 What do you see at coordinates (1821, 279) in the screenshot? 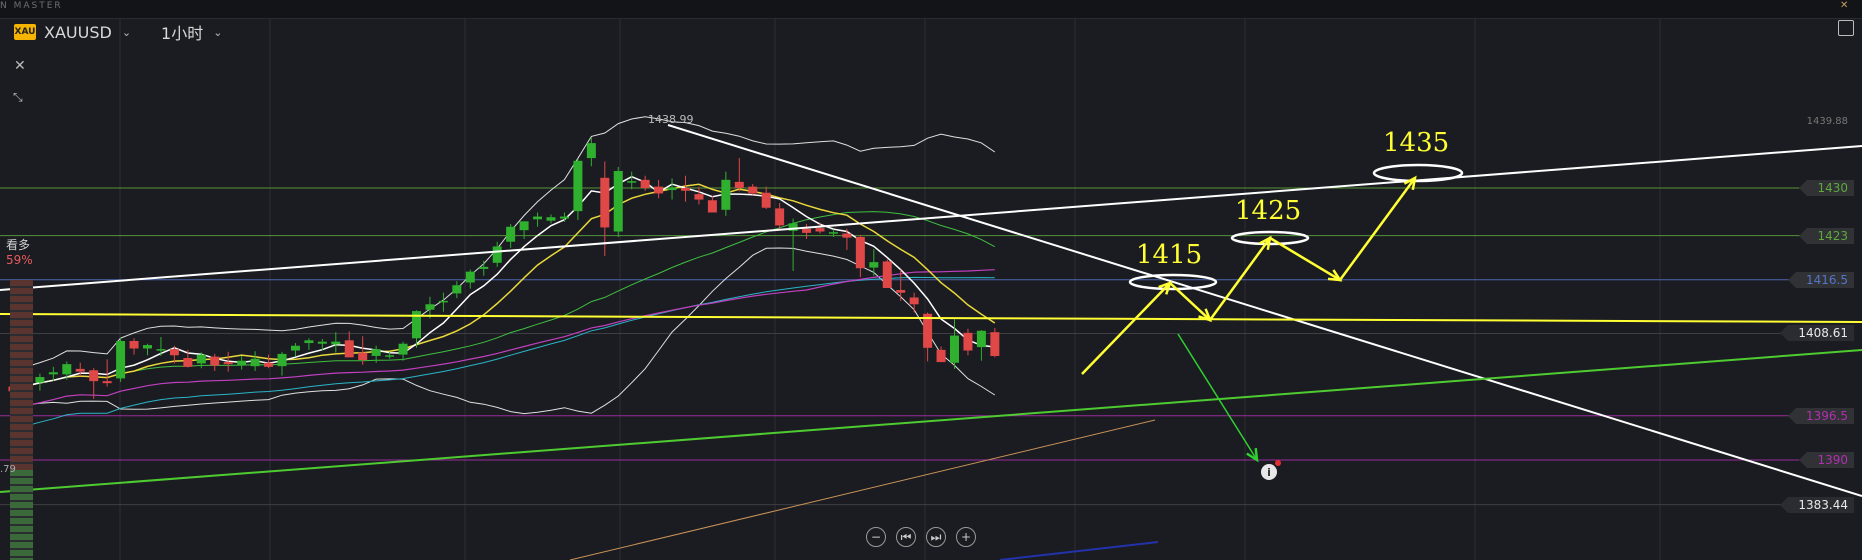
I see `price-label-2: 1416.5` at bounding box center [1821, 279].